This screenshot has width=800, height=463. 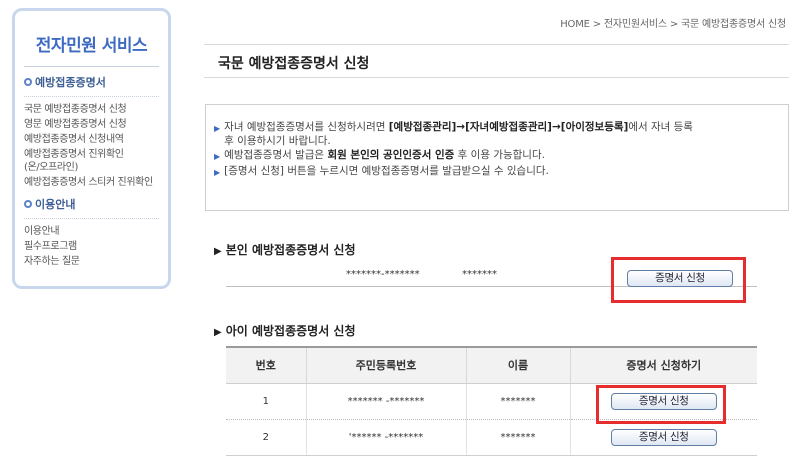 What do you see at coordinates (266, 437) in the screenshot?
I see `row-number: 2` at bounding box center [266, 437].